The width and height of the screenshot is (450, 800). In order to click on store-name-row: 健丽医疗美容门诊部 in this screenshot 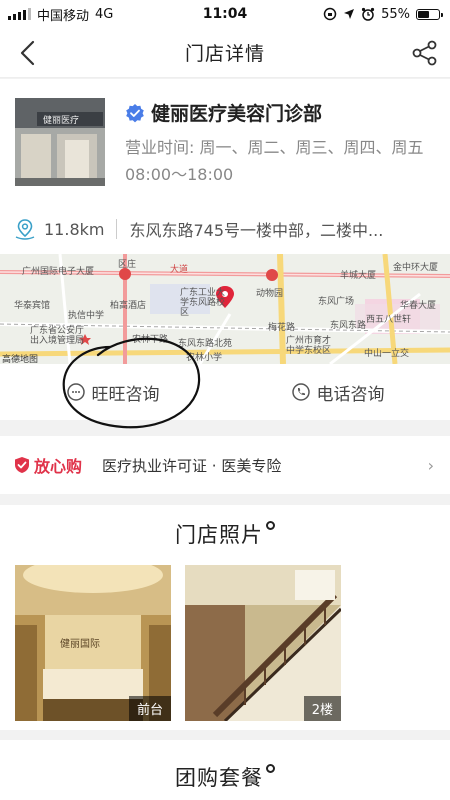, I will do `click(223, 112)`.